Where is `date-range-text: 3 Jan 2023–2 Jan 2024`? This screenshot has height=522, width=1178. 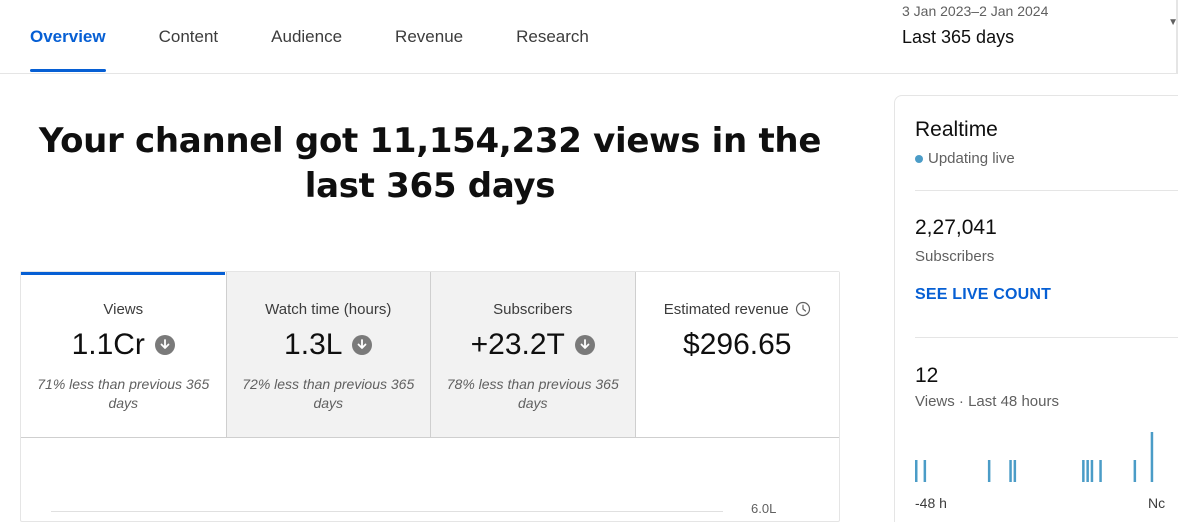
date-range-text: 3 Jan 2023–2 Jan 2024 is located at coordinates (975, 11).